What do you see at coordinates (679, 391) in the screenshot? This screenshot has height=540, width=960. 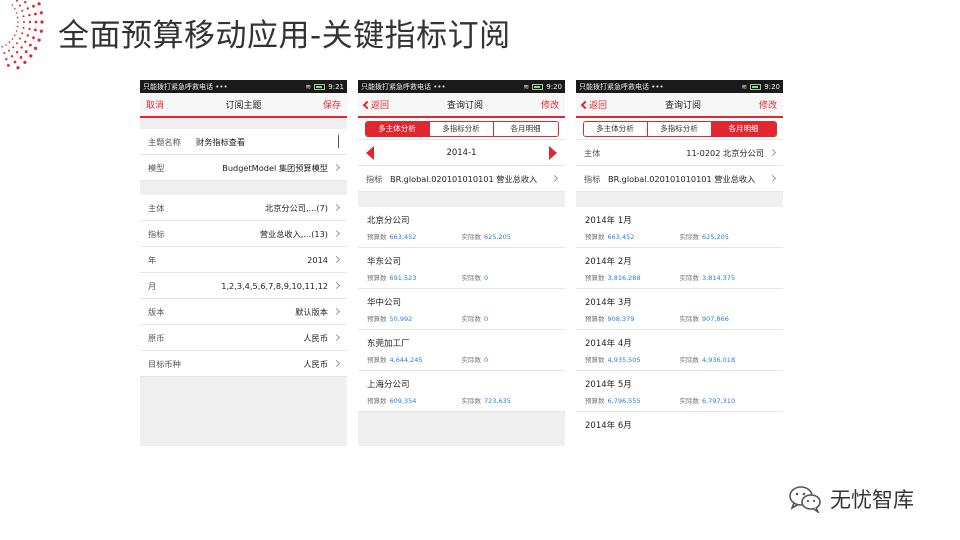 I see `month-list-item: 2014年 5月 预算数 6,796,555 实际数 6,797,310` at bounding box center [679, 391].